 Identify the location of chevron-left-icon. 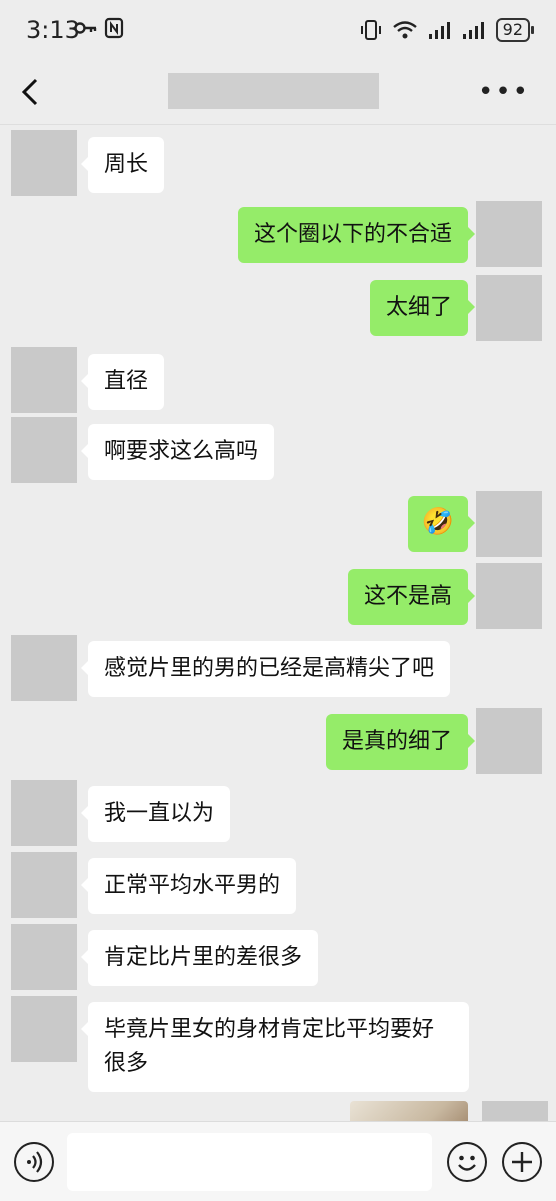
(31, 92).